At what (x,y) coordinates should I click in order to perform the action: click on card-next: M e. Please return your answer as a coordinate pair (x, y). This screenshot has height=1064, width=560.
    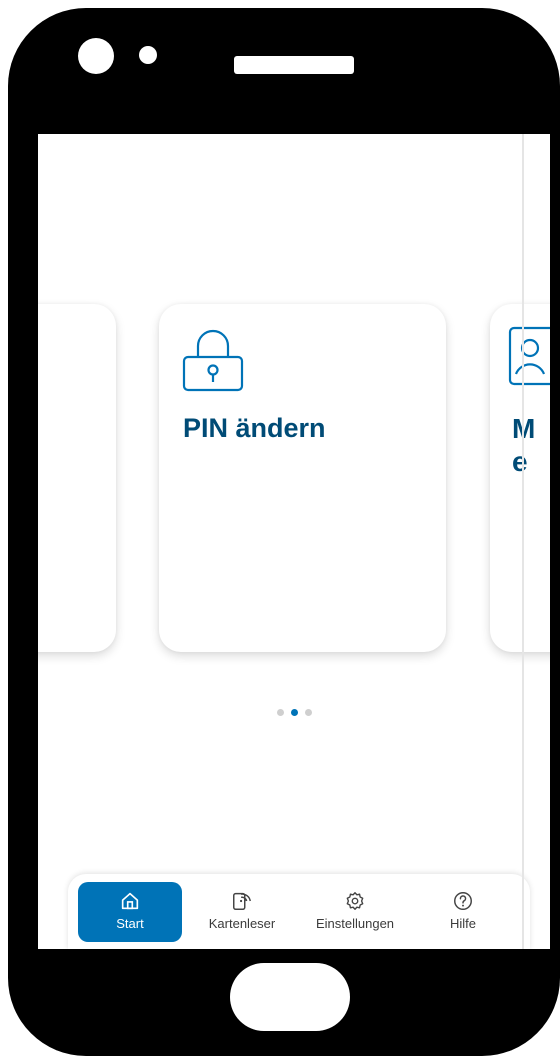
    Looking at the image, I should click on (520, 478).